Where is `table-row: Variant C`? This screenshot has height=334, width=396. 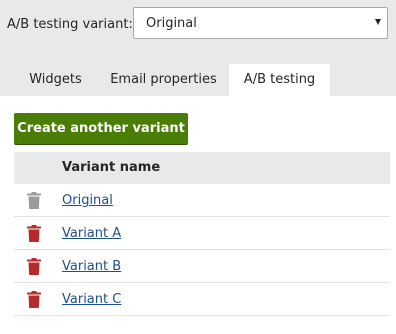
table-row: Variant C is located at coordinates (202, 299).